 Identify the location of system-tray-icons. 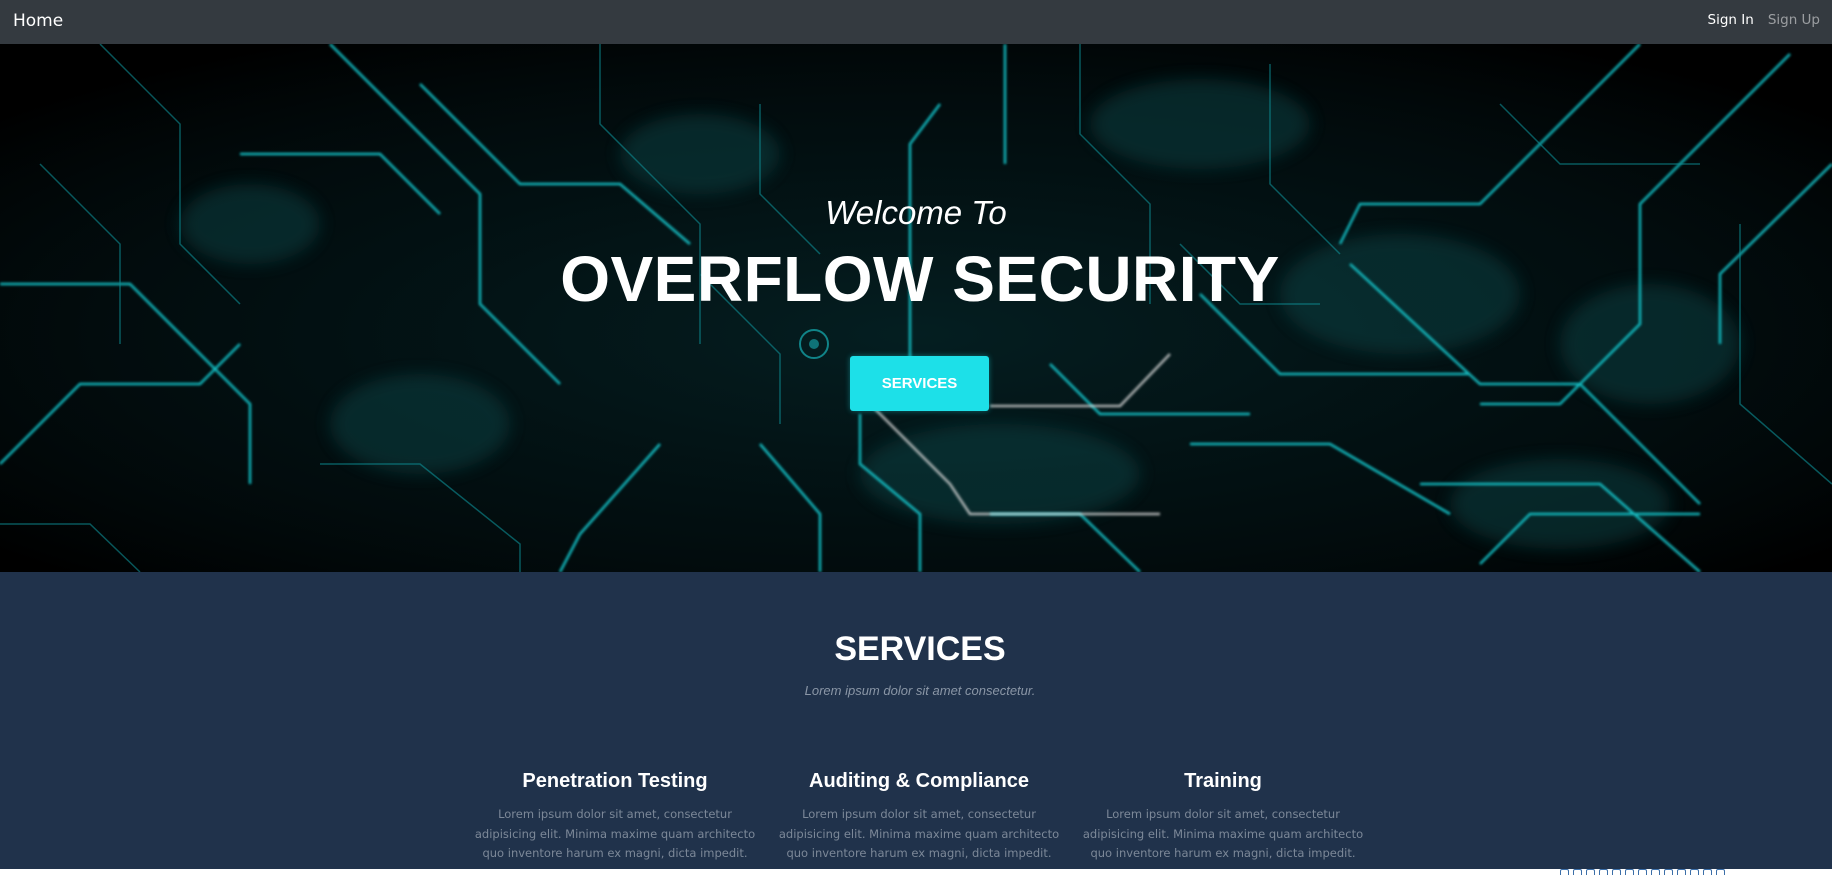
(1642, 872).